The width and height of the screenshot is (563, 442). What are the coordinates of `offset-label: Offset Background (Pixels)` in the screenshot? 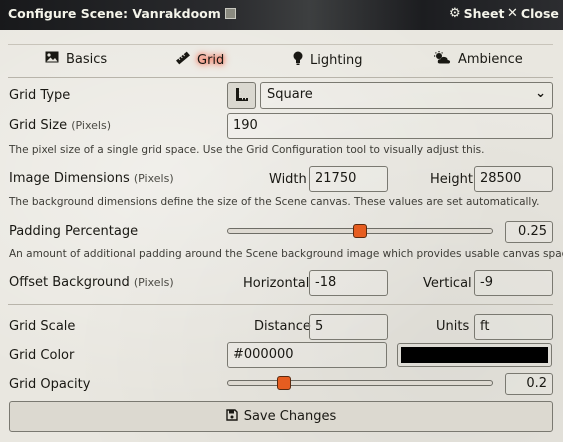 It's located at (91, 282).